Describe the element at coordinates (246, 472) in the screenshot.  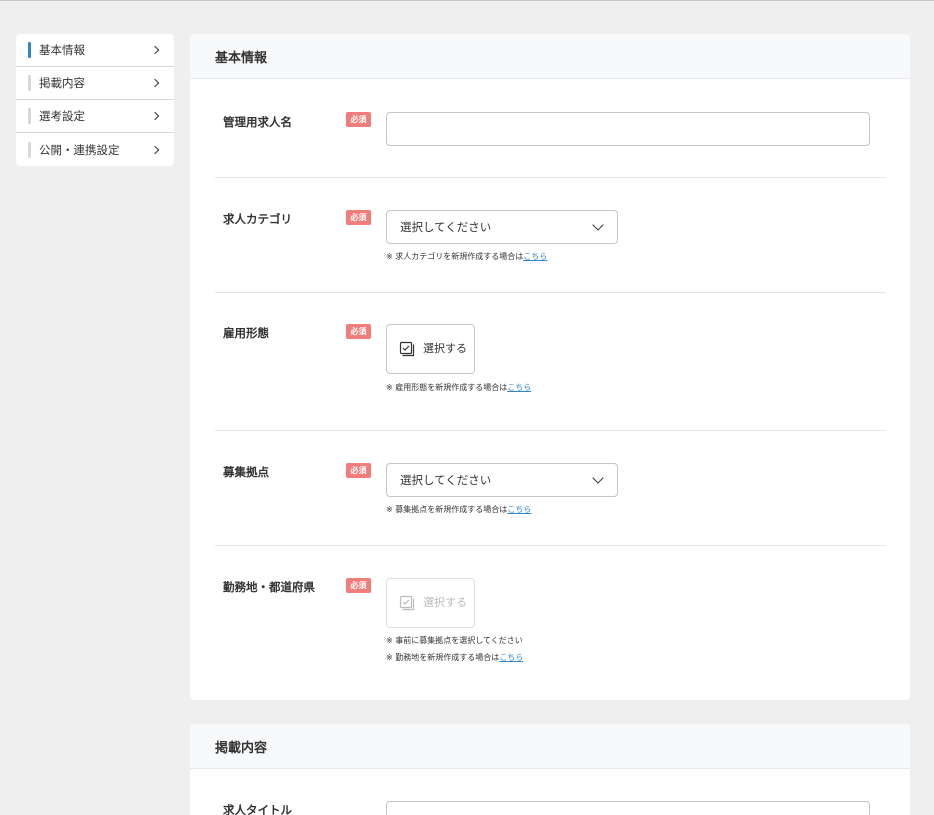
I see `base-label: 募集拠点` at that location.